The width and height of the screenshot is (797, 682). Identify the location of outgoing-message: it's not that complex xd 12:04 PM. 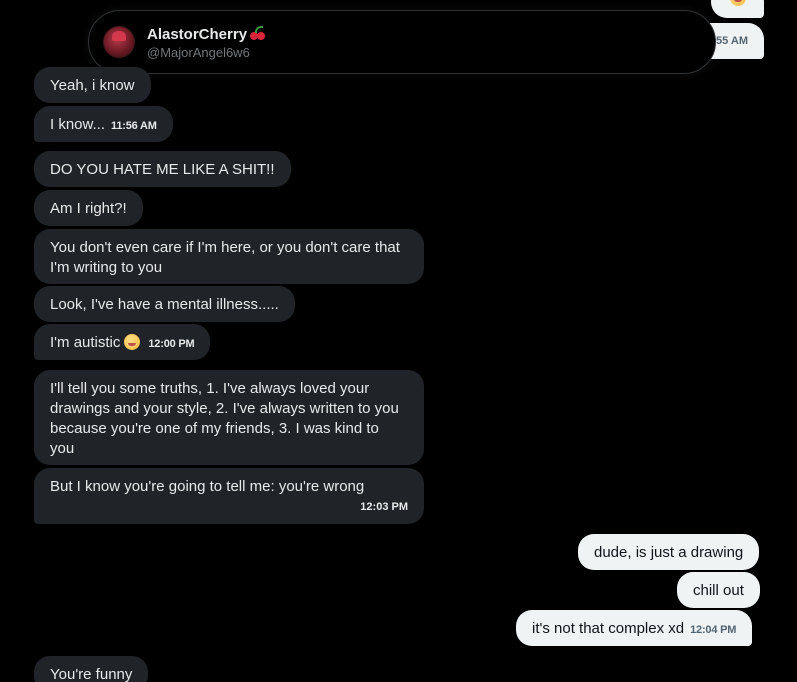
(634, 628).